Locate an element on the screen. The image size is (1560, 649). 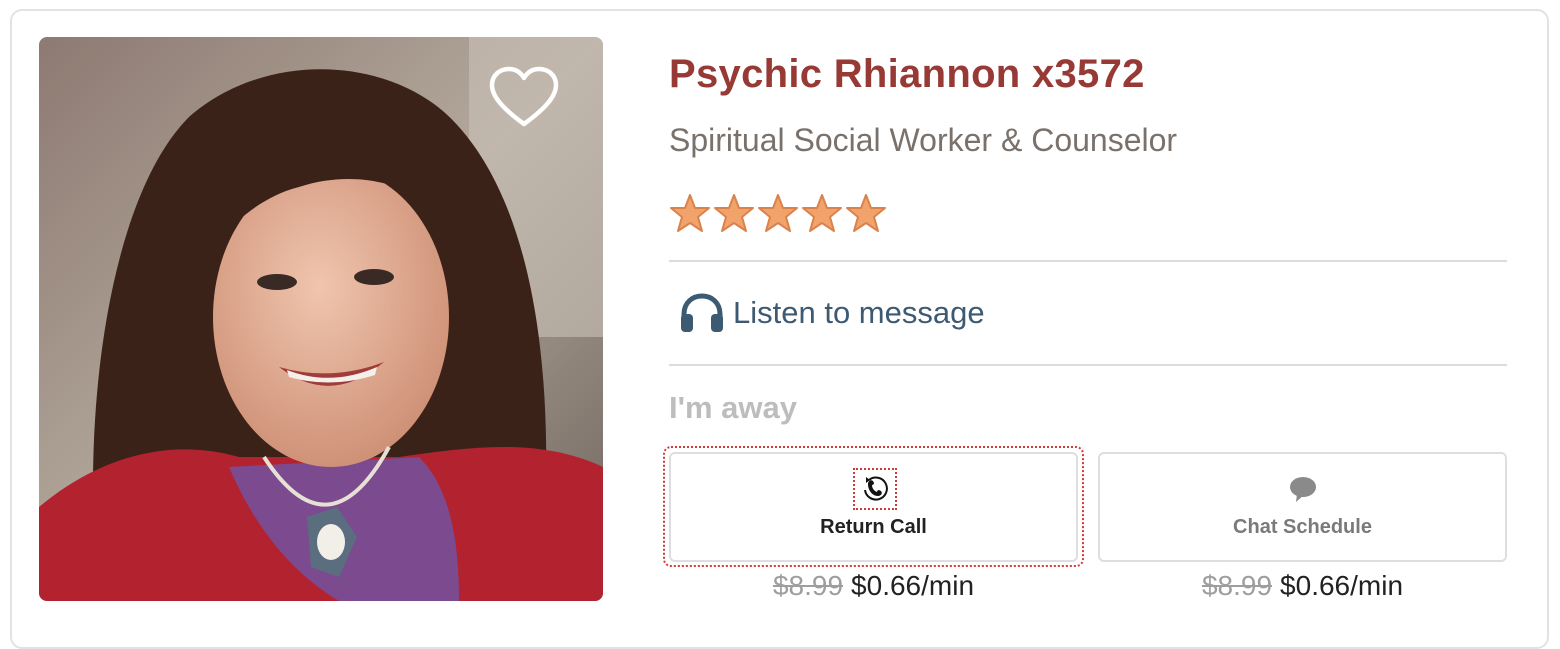
return-call-button: Return Call is located at coordinates (873, 507).